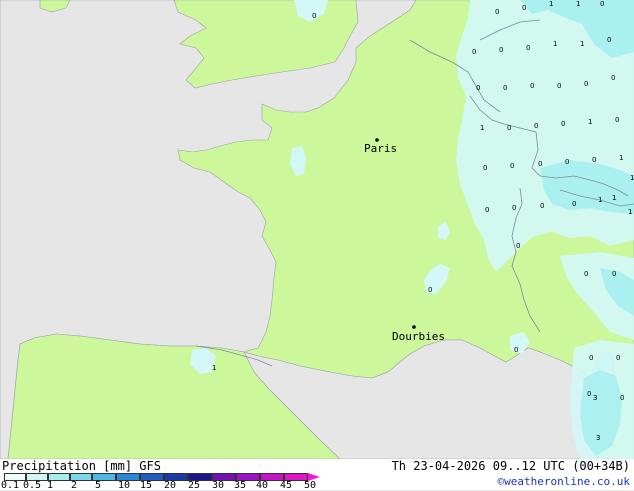 Image resolution: width=634 pixels, height=491 pixels. Describe the element at coordinates (418, 336) in the screenshot. I see `dourbies-label: Dourbies` at that location.